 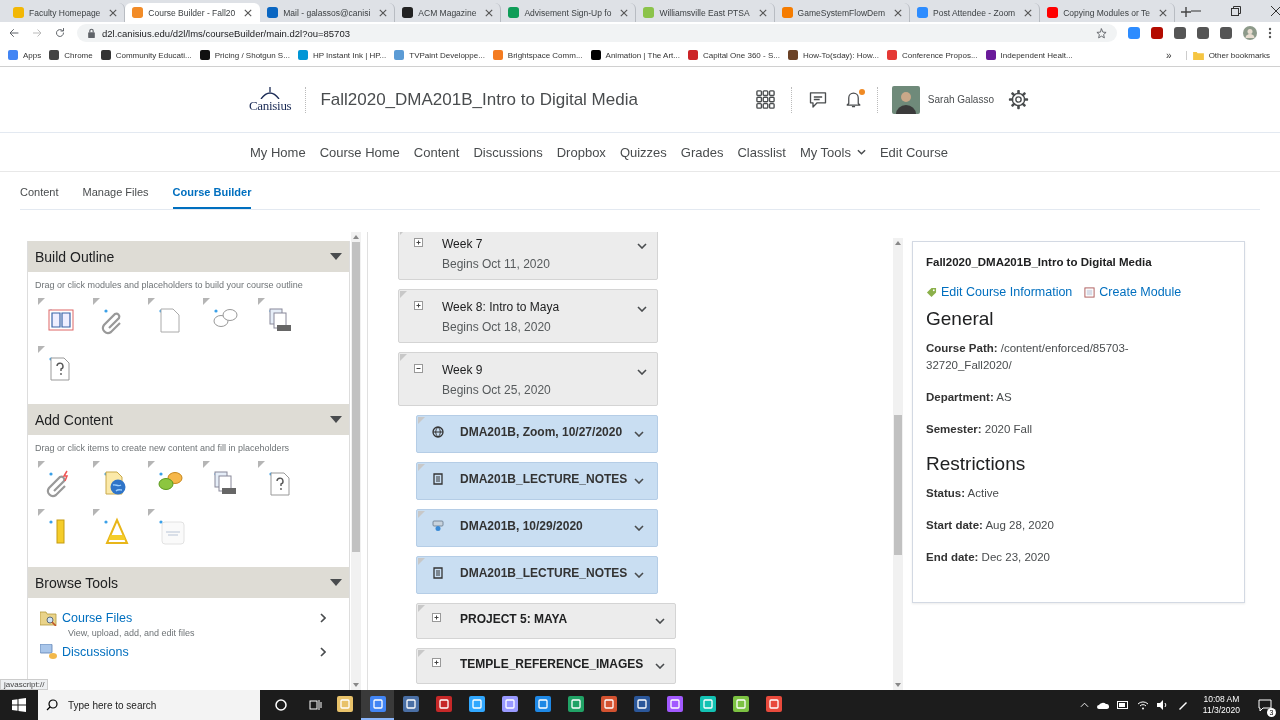 I want to click on browser-tab: Course Builder - Fall20, so click(x=193, y=12).